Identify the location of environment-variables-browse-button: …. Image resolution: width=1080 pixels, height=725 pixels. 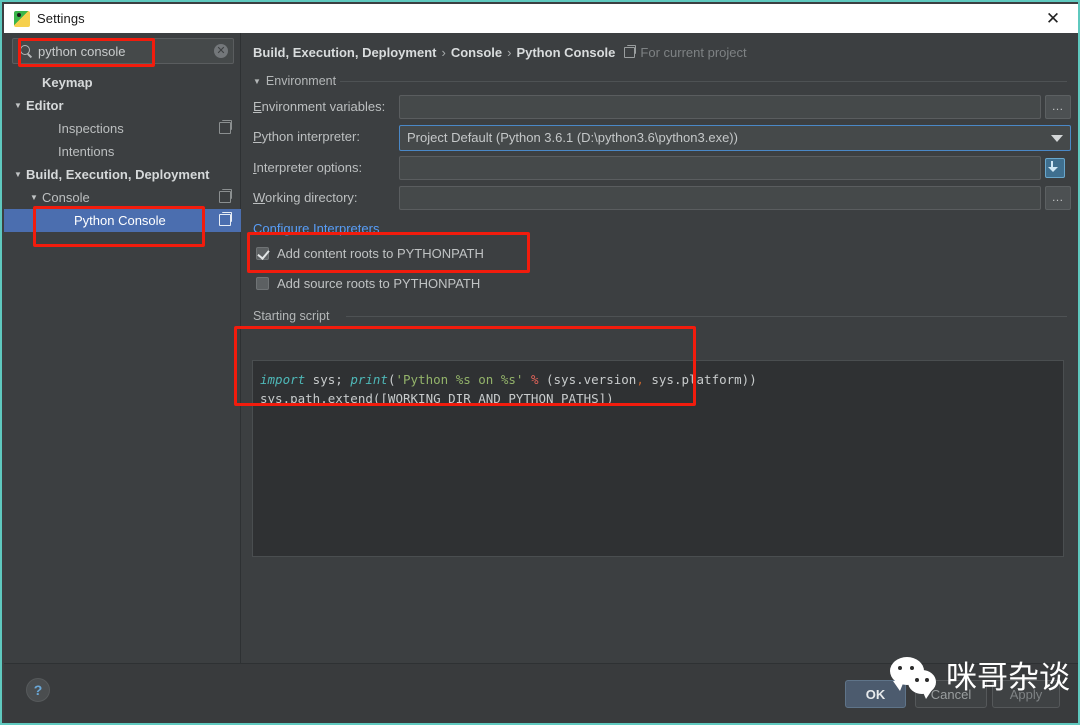
(1058, 107).